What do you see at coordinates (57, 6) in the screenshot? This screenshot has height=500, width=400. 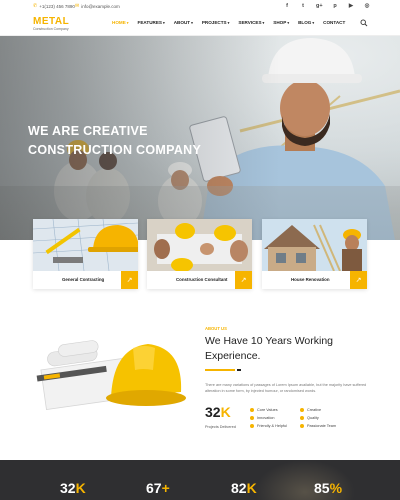 I see `phone-number: +1(123) 456 7890` at bounding box center [57, 6].